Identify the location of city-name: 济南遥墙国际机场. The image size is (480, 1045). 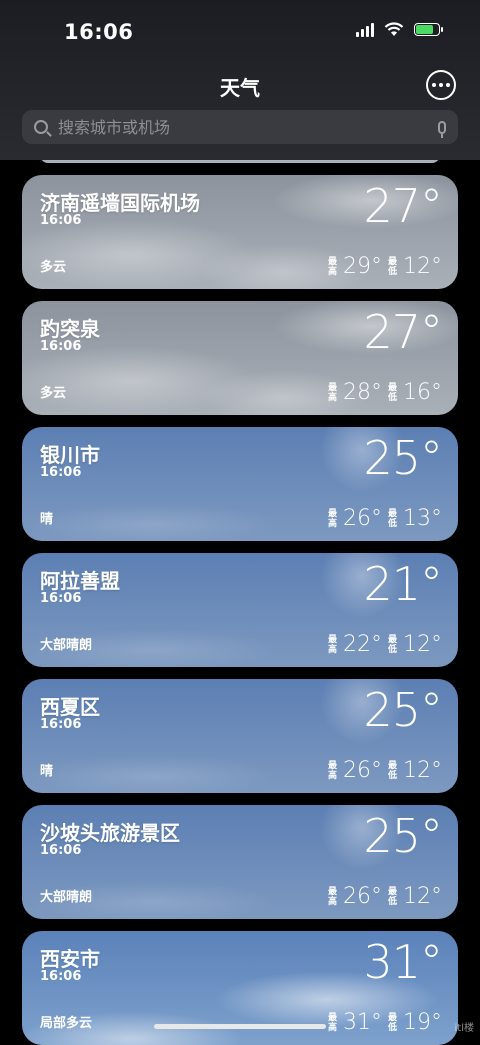
(120, 203).